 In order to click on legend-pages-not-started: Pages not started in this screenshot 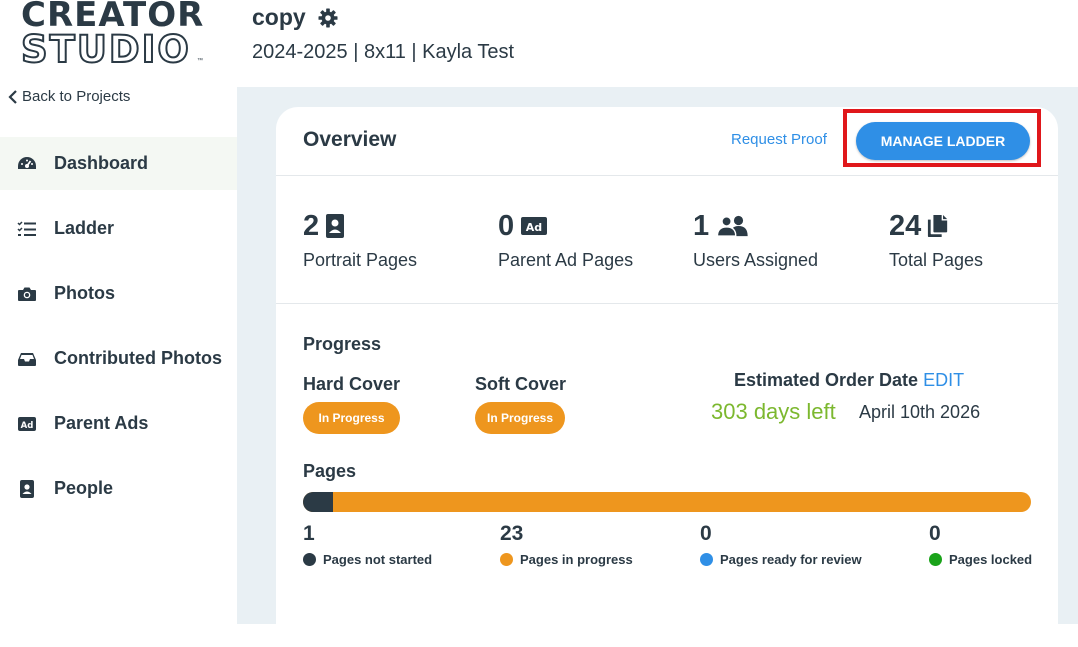, I will do `click(367, 559)`.